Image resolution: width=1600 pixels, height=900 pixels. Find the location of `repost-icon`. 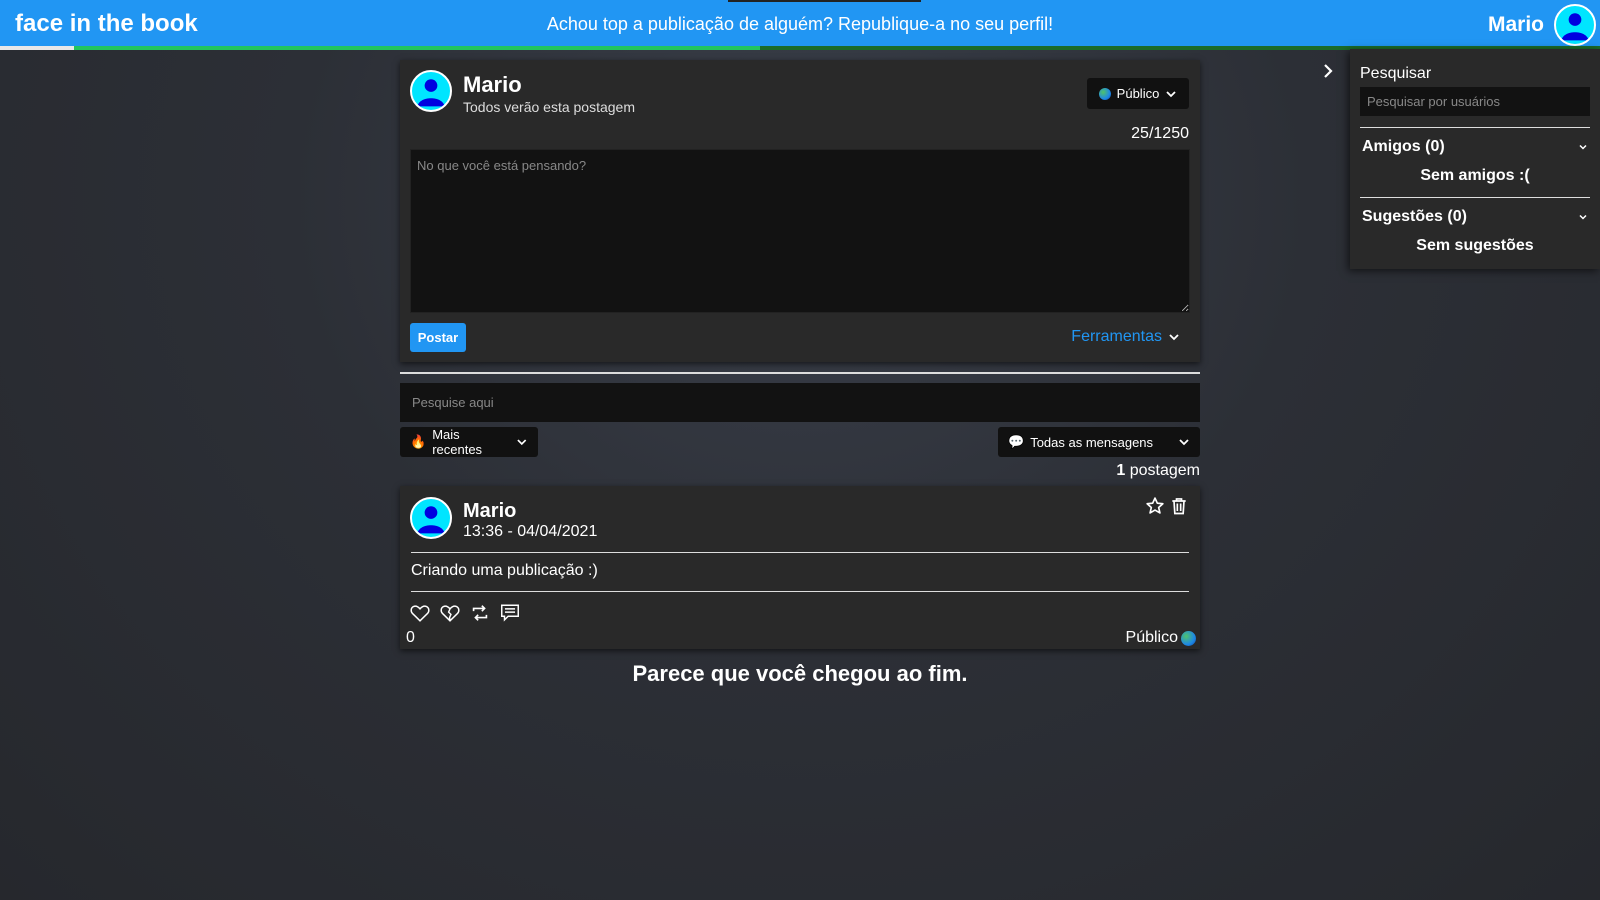

repost-icon is located at coordinates (480, 613).